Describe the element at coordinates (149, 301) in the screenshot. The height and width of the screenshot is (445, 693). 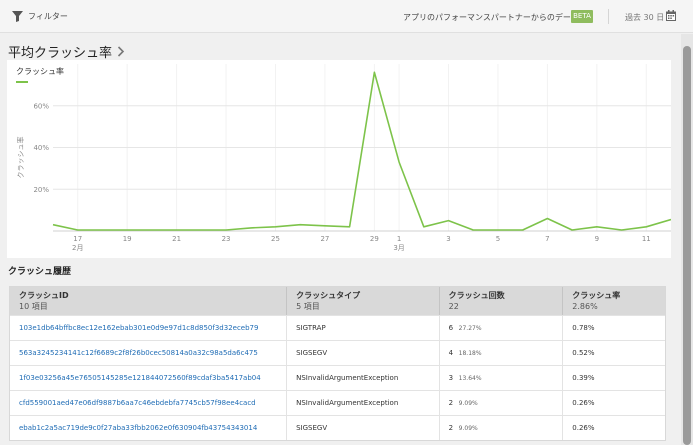
I see `column-header-crash-id: クラッシュID 10 項目` at that location.